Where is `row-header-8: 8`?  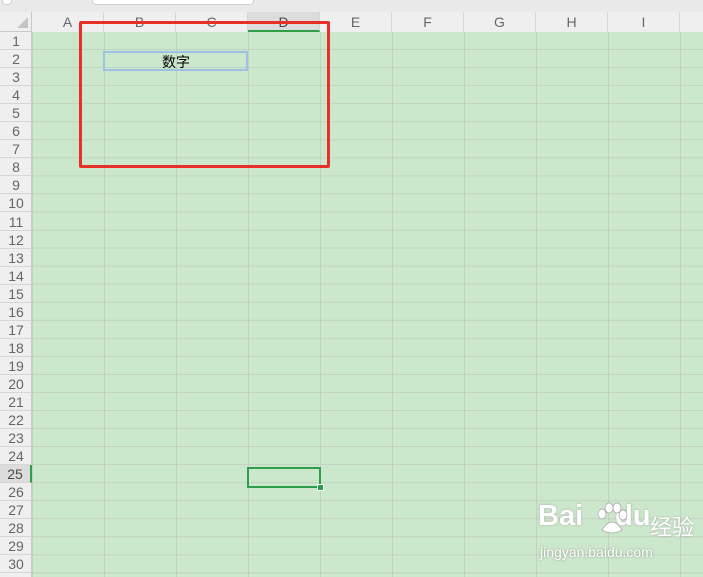
row-header-8: 8 is located at coordinates (16, 167).